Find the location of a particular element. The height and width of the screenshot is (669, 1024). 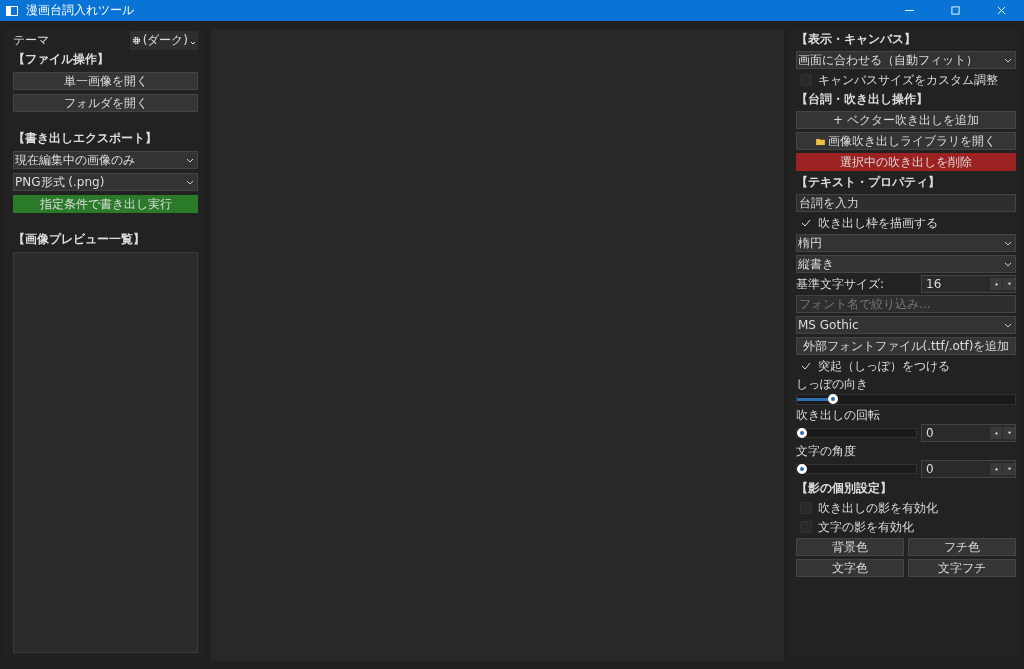

dropdown: 楕円 is located at coordinates (906, 243).